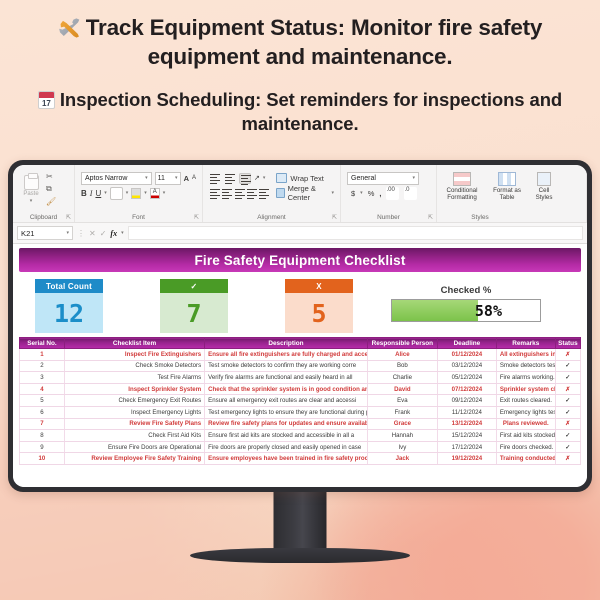 This screenshot has width=600, height=600. Describe the element at coordinates (134, 366) in the screenshot. I see `cell-checklist-item: Check Smoke Detectors` at that location.